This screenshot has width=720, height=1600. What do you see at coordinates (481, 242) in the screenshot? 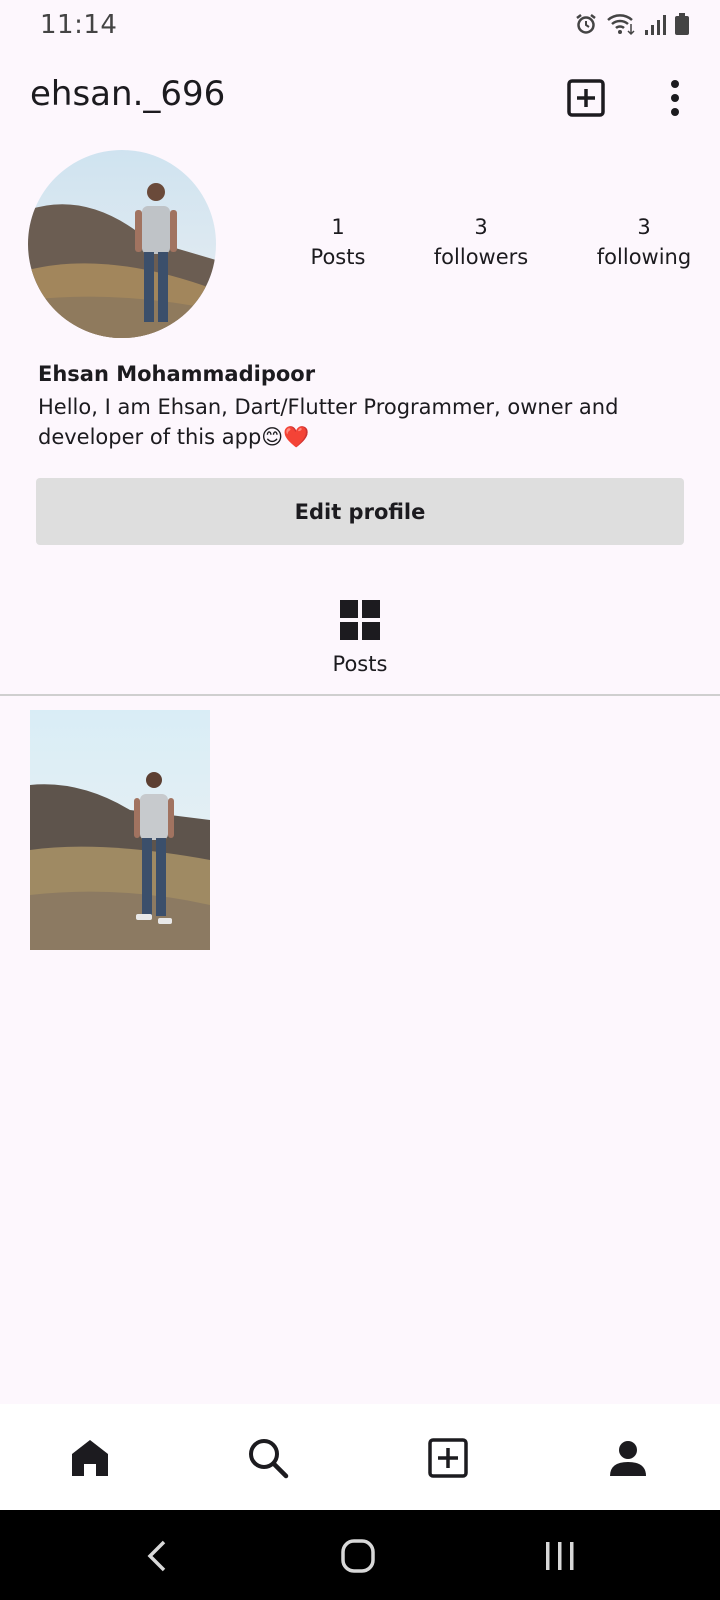
I see `stat-followers: 3 followers` at bounding box center [481, 242].